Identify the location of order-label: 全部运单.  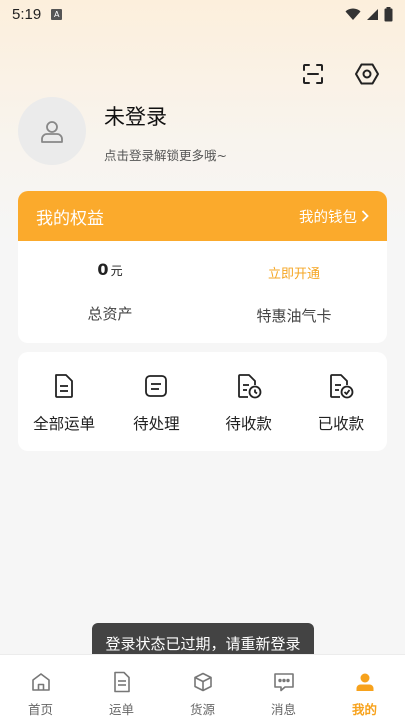
(64, 424).